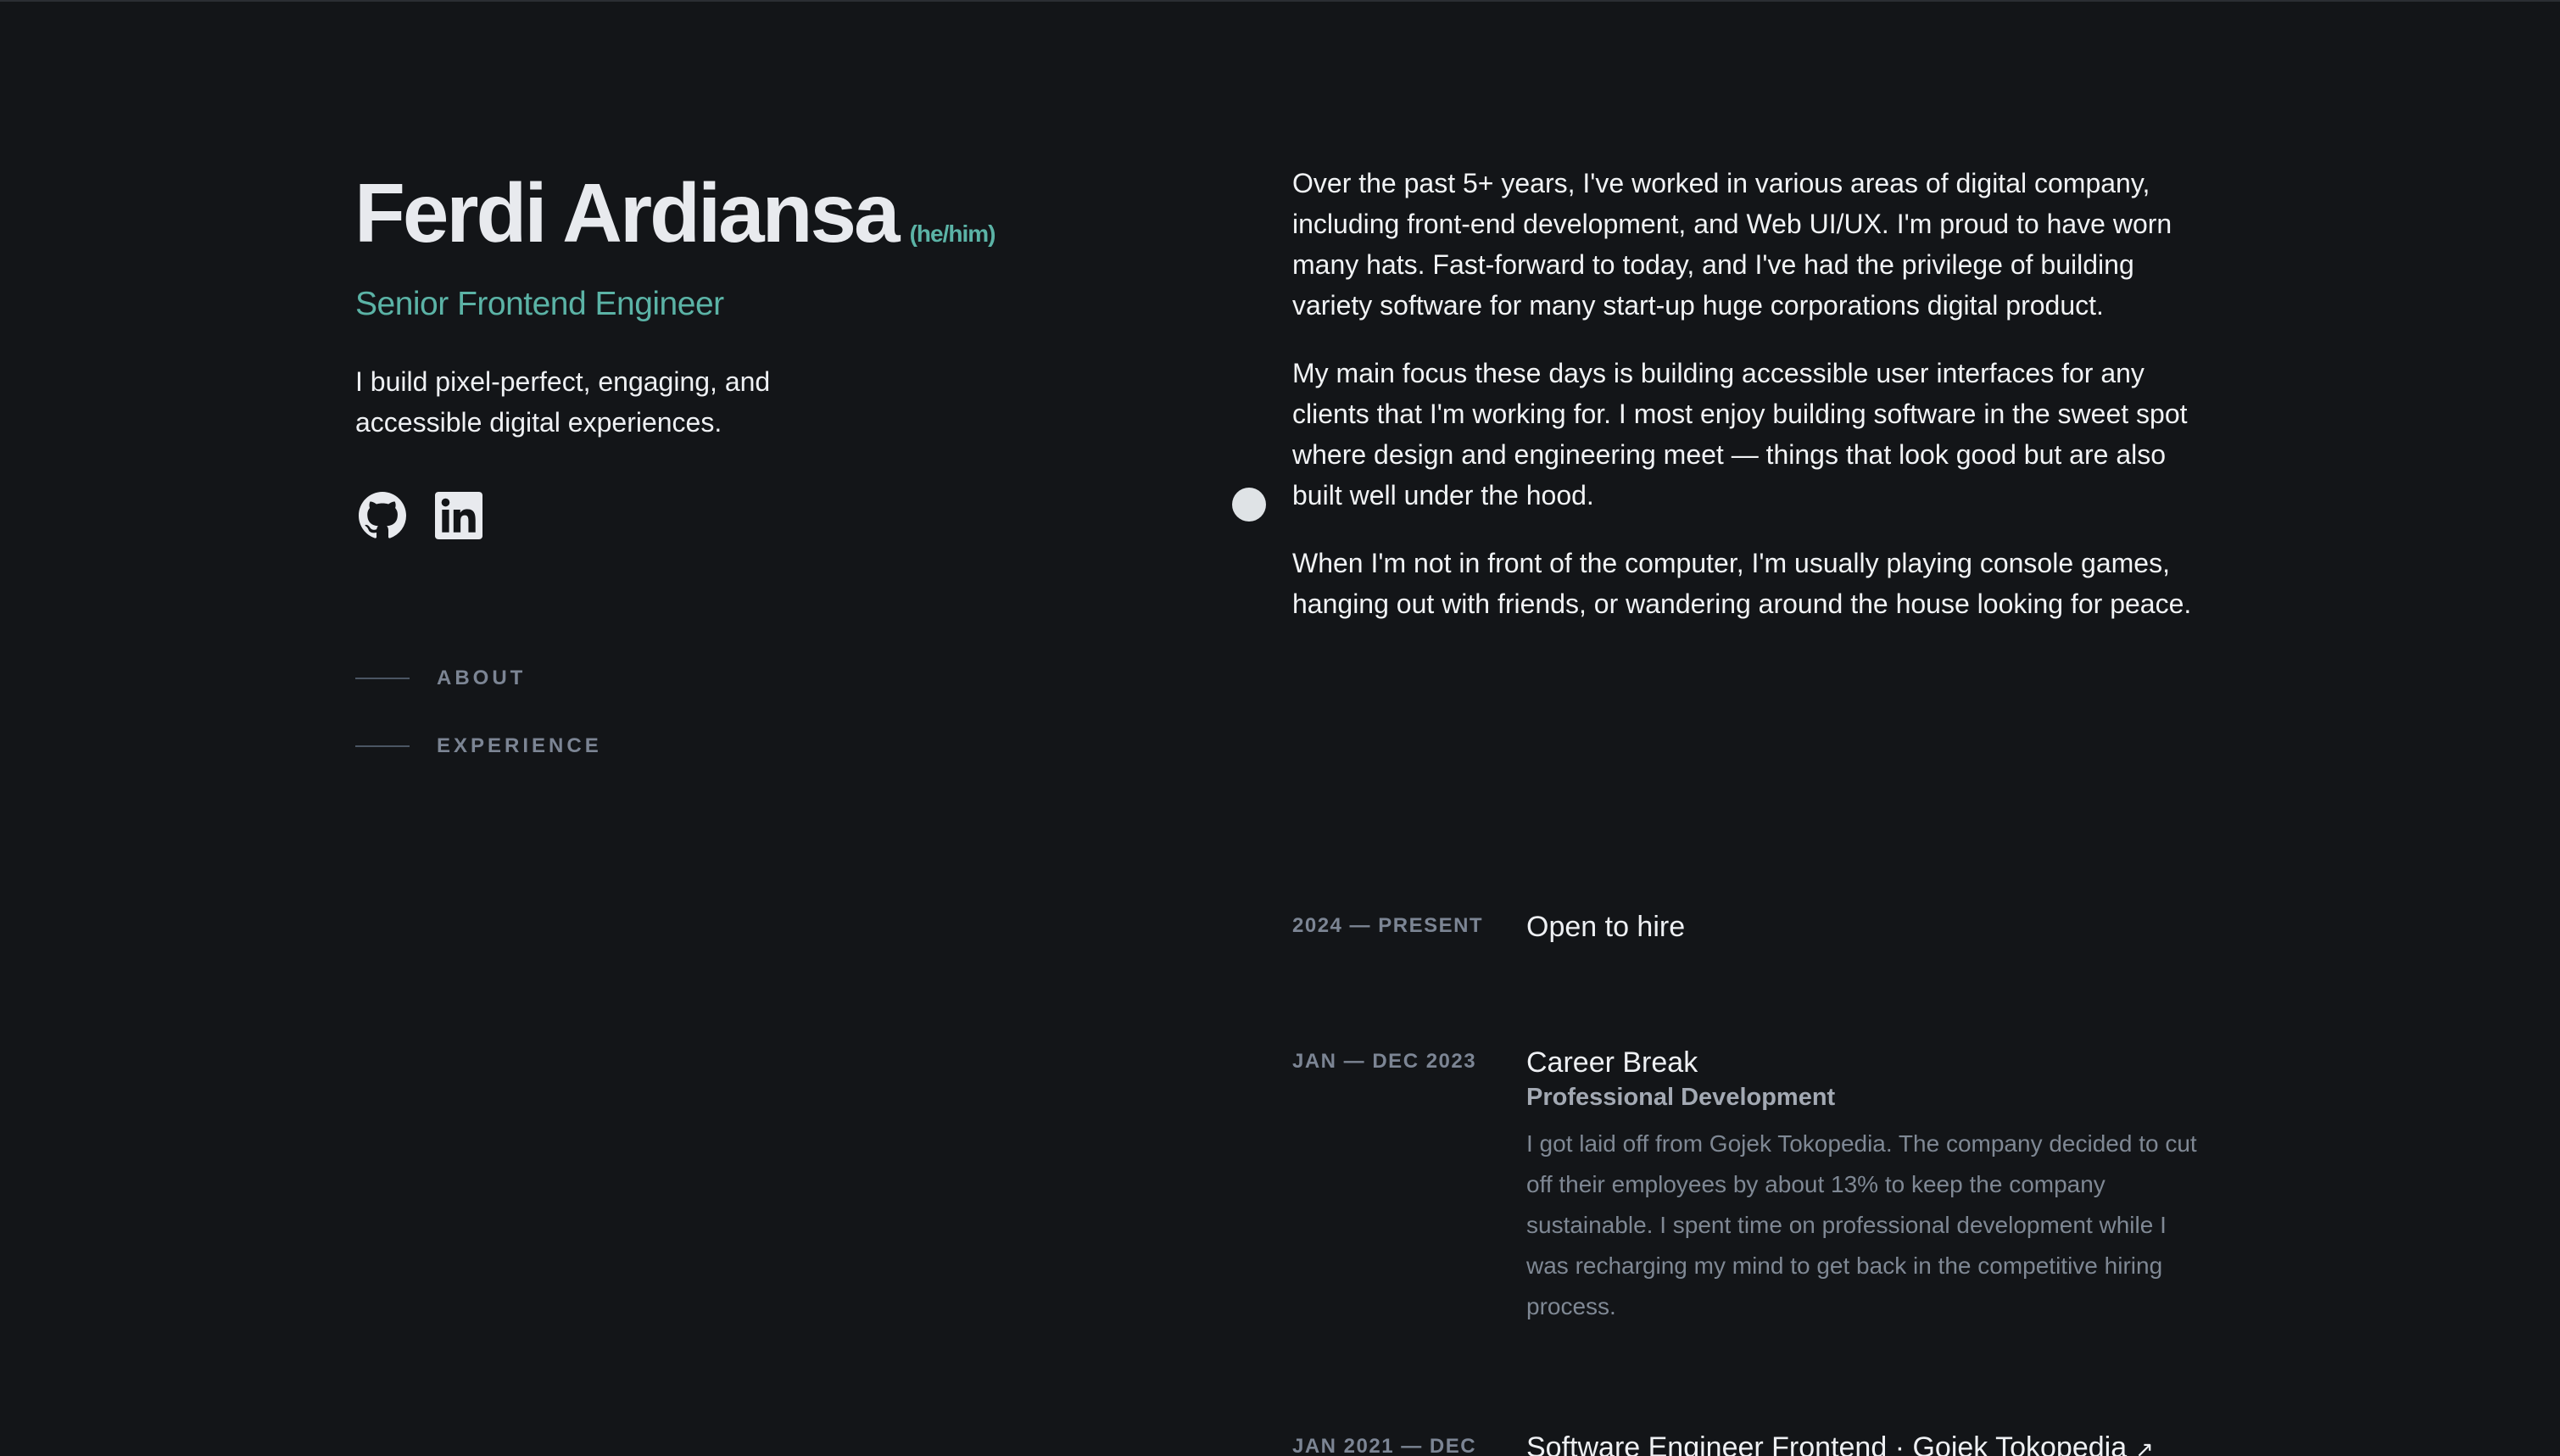 This screenshot has height=1456, width=2560. What do you see at coordinates (2144, 1446) in the screenshot?
I see `external-link-arrow-icon: ↗` at bounding box center [2144, 1446].